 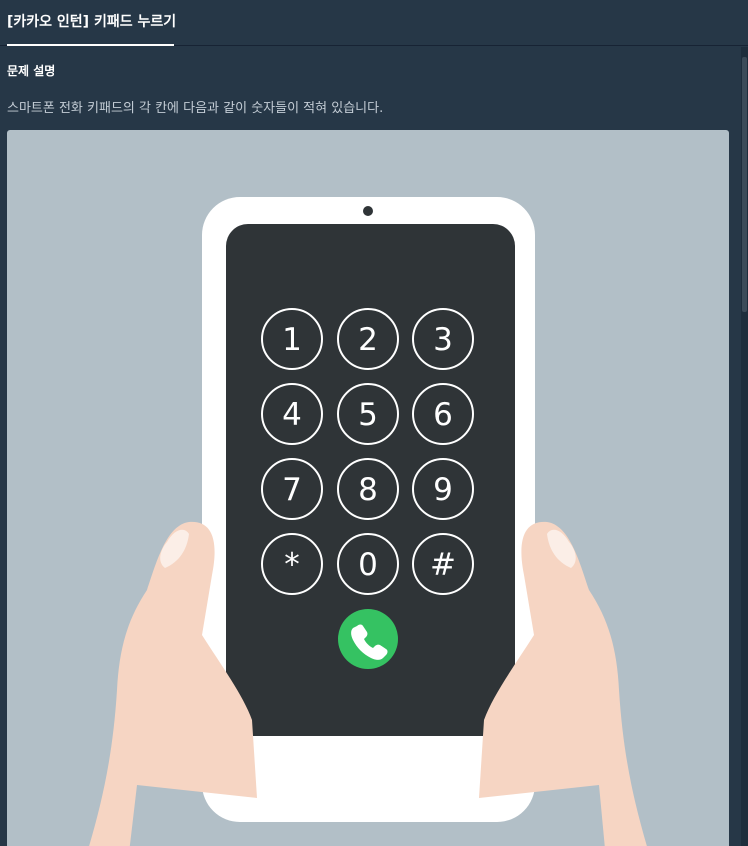 What do you see at coordinates (91, 23) in the screenshot?
I see `tab-problem: [카카오 인턴] 키패드 누르기` at bounding box center [91, 23].